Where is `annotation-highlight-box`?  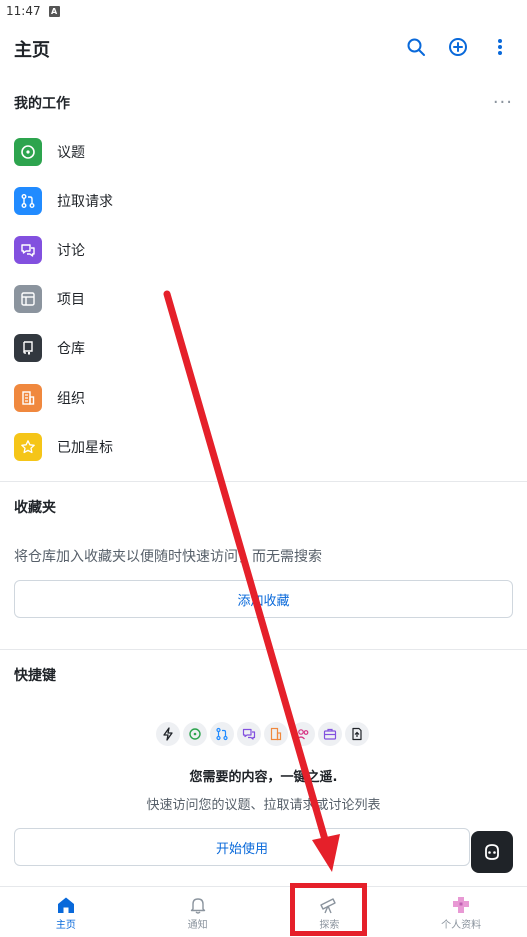
annotation-highlight-box is located at coordinates (328, 909).